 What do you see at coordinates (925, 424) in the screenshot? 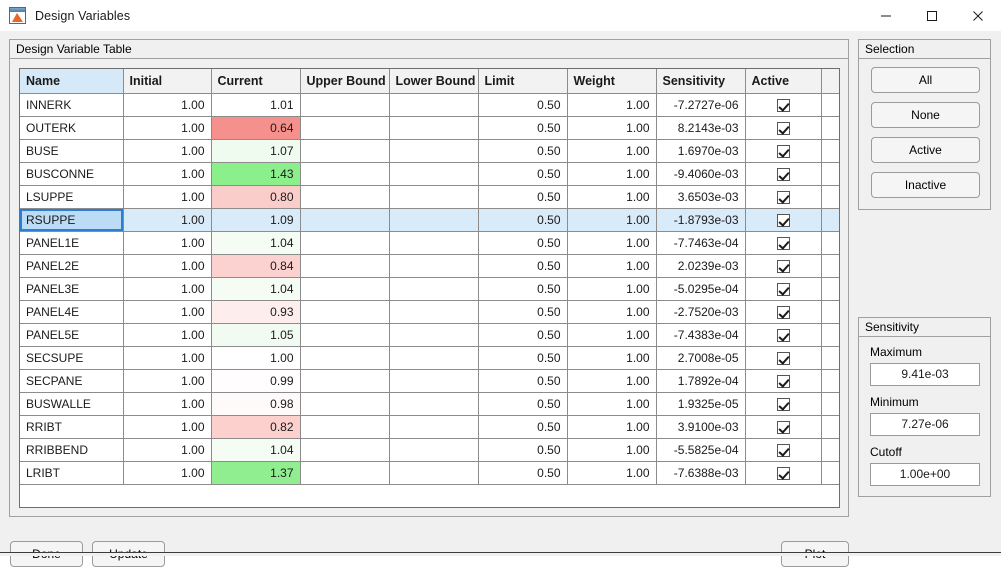
I see `minimum-field: 7.27e-06` at bounding box center [925, 424].